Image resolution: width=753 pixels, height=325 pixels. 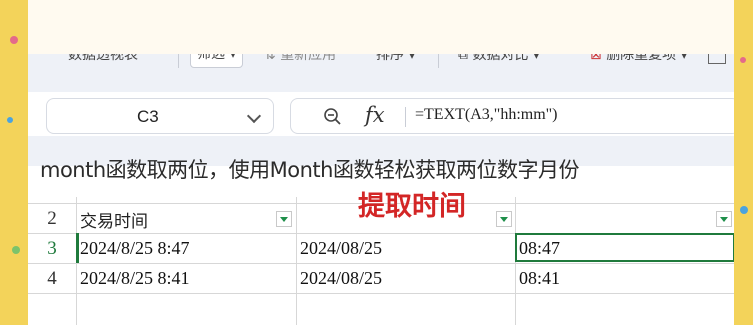 What do you see at coordinates (52, 249) in the screenshot?
I see `row-number-active: 3` at bounding box center [52, 249].